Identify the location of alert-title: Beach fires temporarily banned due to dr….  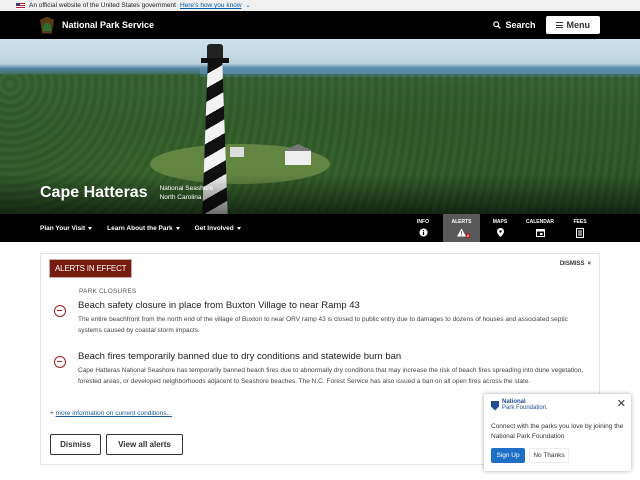
(331, 356).